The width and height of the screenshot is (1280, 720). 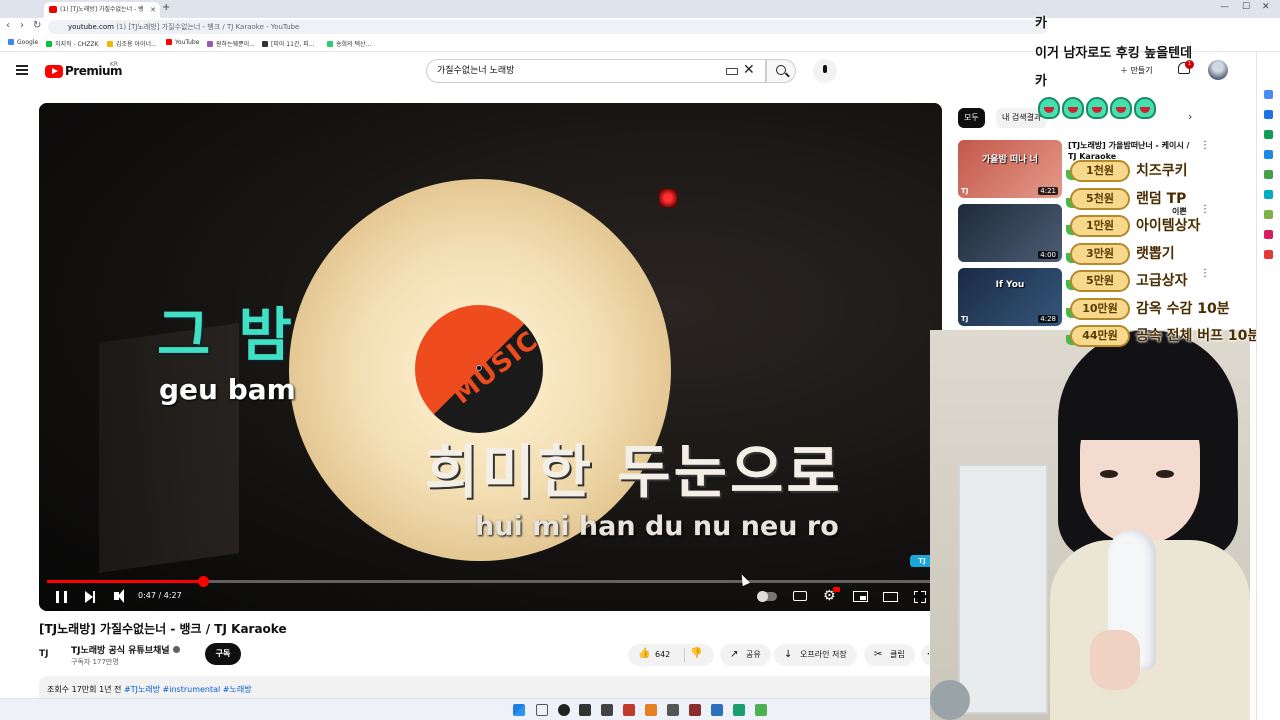 What do you see at coordinates (22, 70) in the screenshot?
I see `menu-icon` at bounding box center [22, 70].